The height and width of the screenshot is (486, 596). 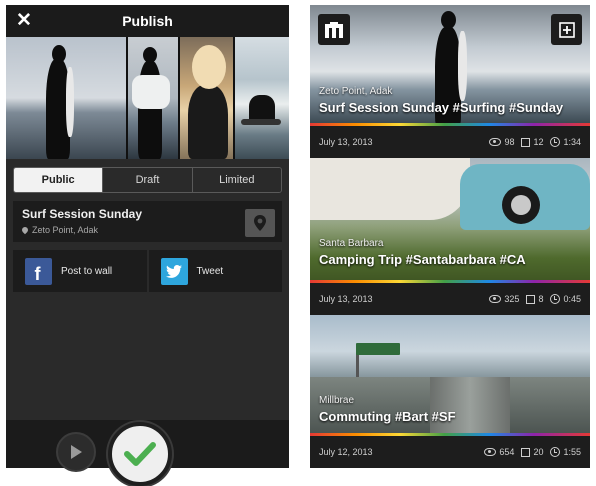 What do you see at coordinates (538, 142) in the screenshot?
I see `clips-count: 12` at bounding box center [538, 142].